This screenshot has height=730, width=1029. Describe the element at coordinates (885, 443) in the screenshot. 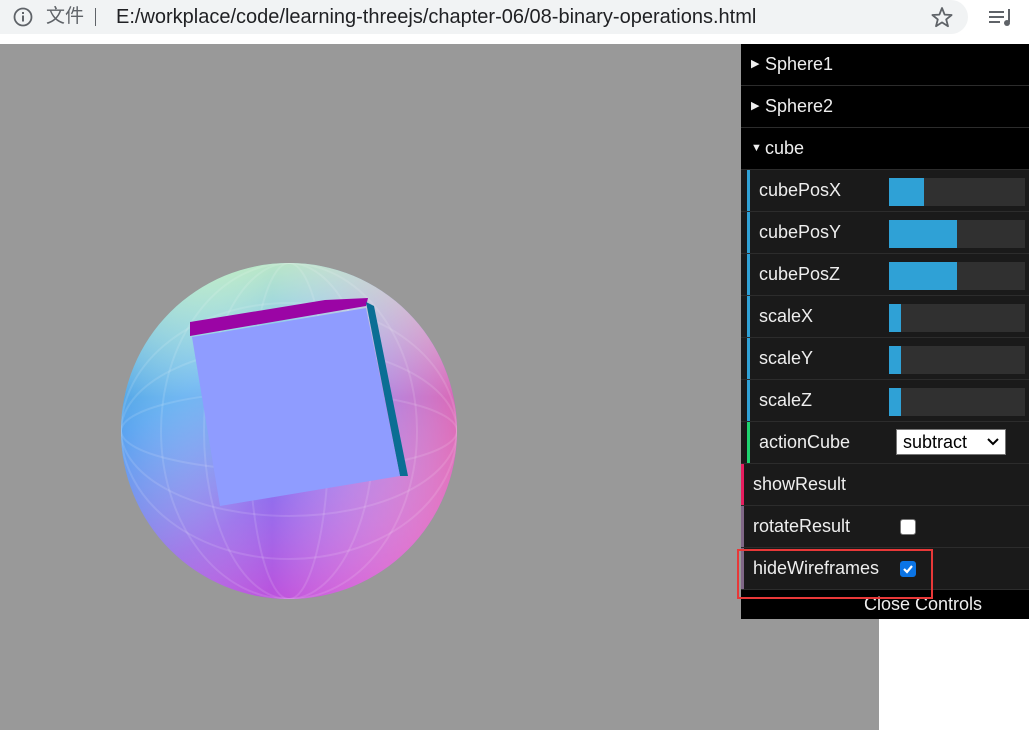

I see `control-actioncube: actionCube subtract` at that location.